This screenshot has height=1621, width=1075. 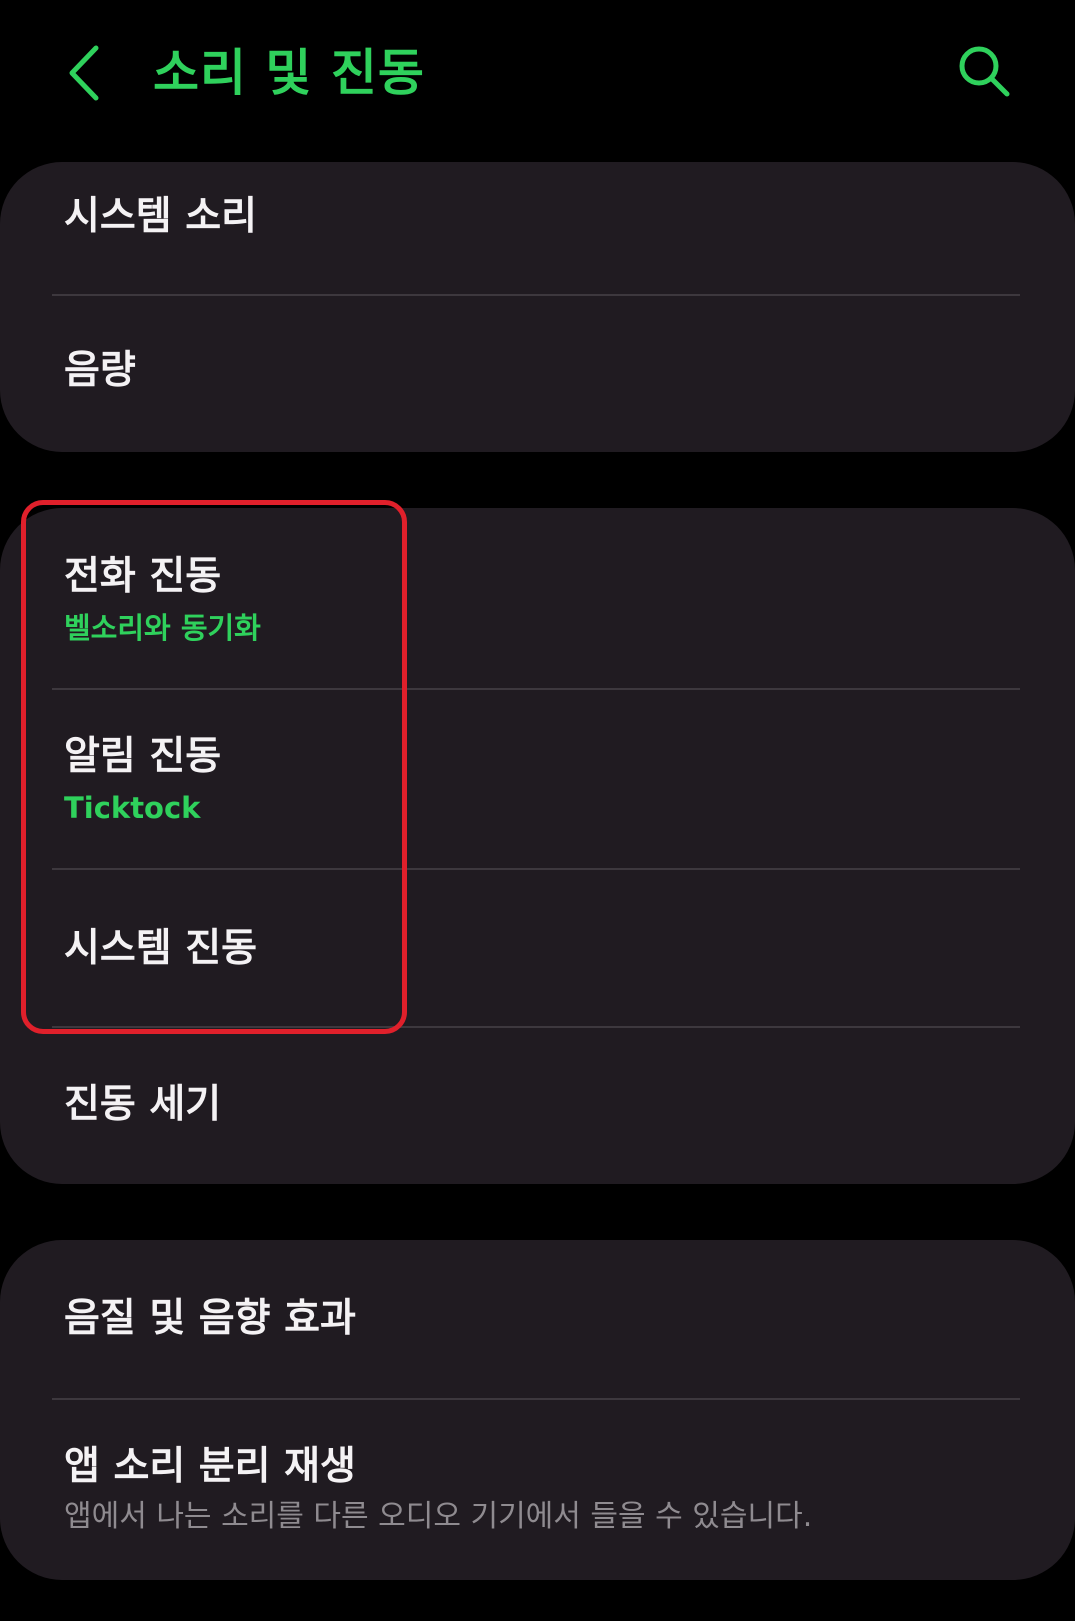 I want to click on list-item-title: 음량, so click(x=100, y=370).